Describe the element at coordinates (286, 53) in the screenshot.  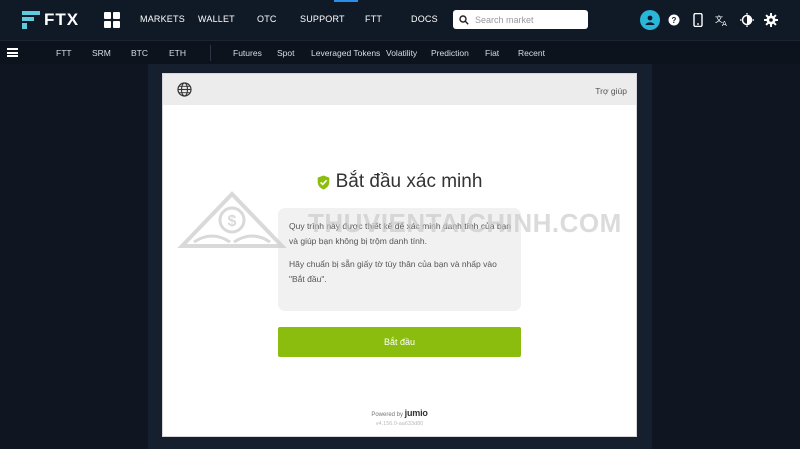
I see `subnav-spot: Spot` at that location.